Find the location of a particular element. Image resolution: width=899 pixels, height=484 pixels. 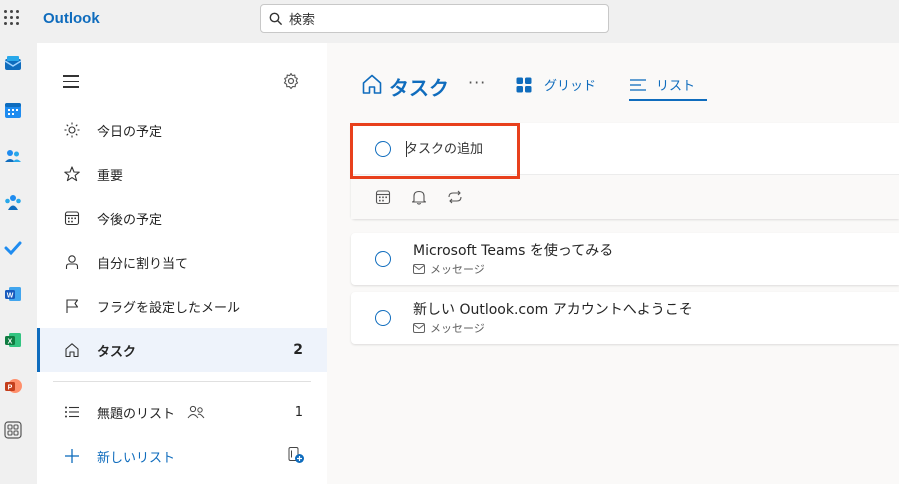

calendar-icon is located at coordinates (72, 218).